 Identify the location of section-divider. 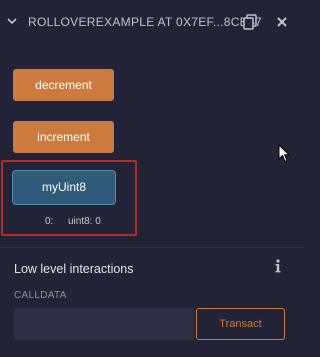
(152, 247).